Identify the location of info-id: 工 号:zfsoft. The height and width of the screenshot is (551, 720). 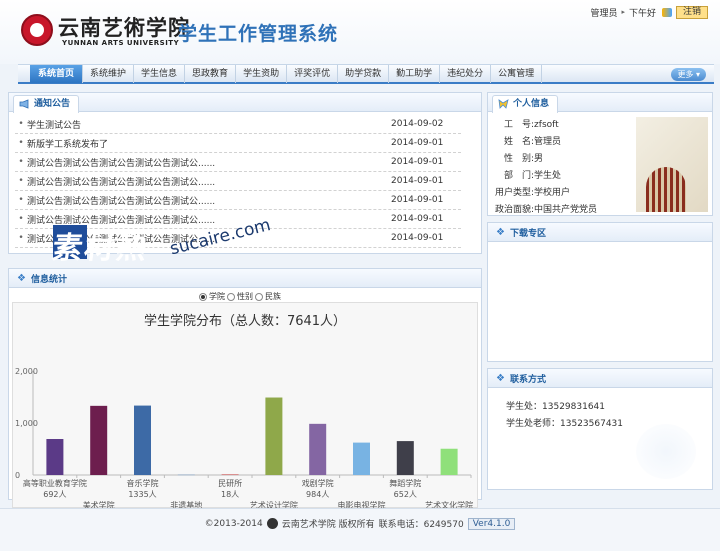
(531, 123).